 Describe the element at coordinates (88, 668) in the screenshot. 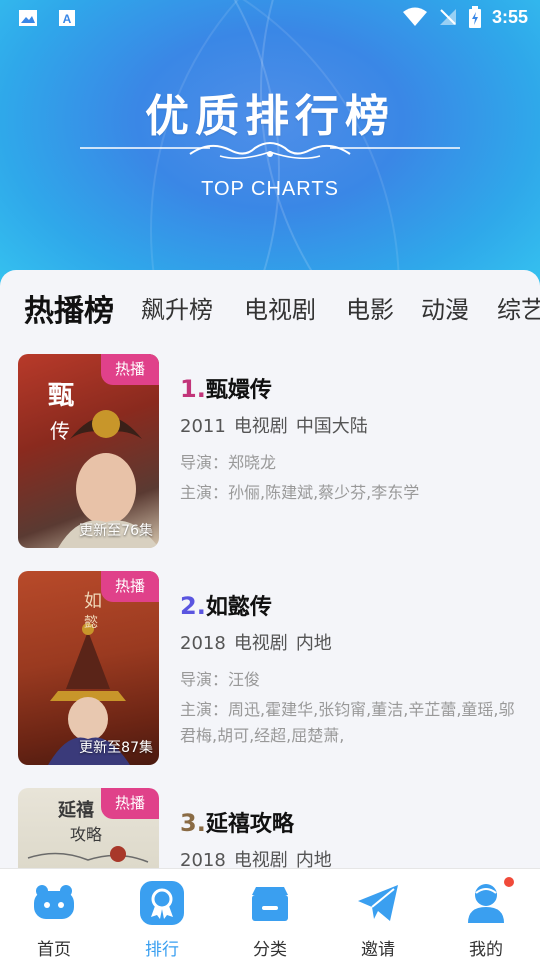

I see `poster-image: 如 懿 热播 更新至87集` at that location.